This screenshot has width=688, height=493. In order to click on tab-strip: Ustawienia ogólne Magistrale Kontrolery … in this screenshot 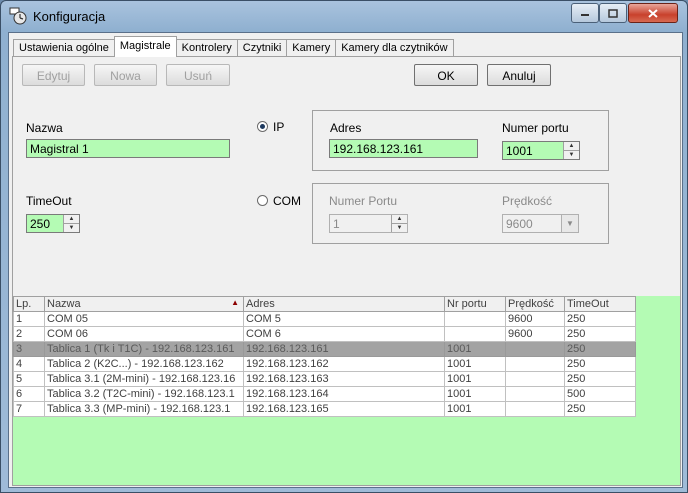, I will do `click(233, 46)`.